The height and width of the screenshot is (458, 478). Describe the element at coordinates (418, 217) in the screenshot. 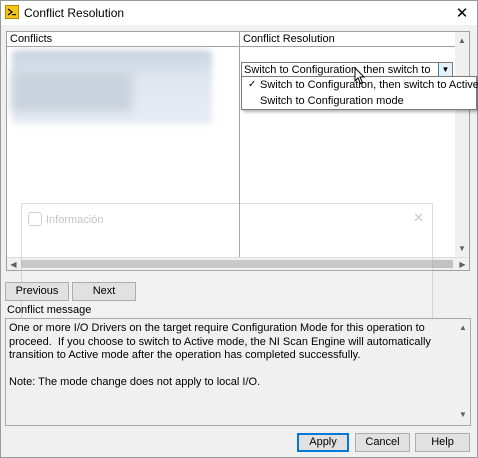

I see `ghost-close-icon: ✕` at that location.